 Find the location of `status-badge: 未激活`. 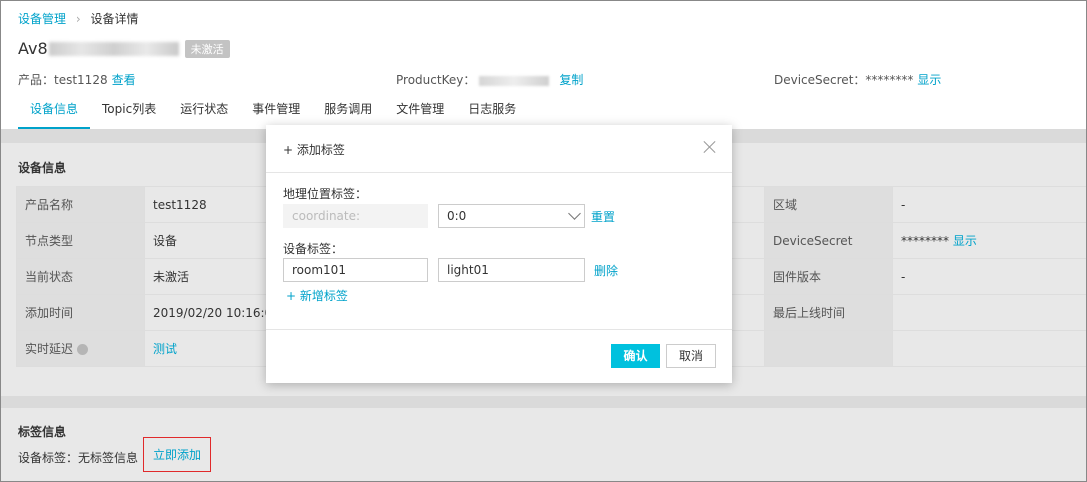

status-badge: 未激活 is located at coordinates (207, 48).